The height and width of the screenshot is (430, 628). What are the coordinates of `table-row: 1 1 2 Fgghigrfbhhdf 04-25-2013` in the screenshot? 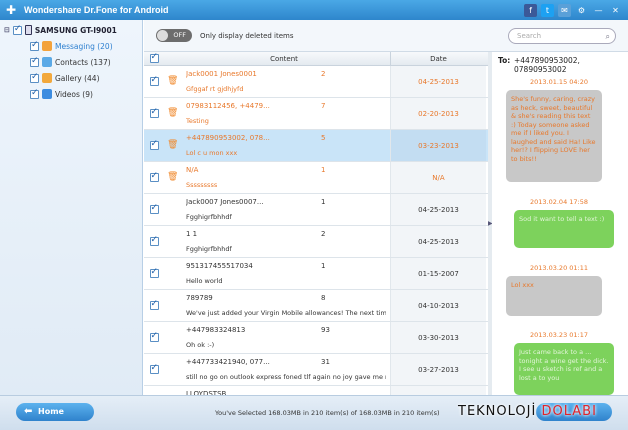 It's located at (316, 242).